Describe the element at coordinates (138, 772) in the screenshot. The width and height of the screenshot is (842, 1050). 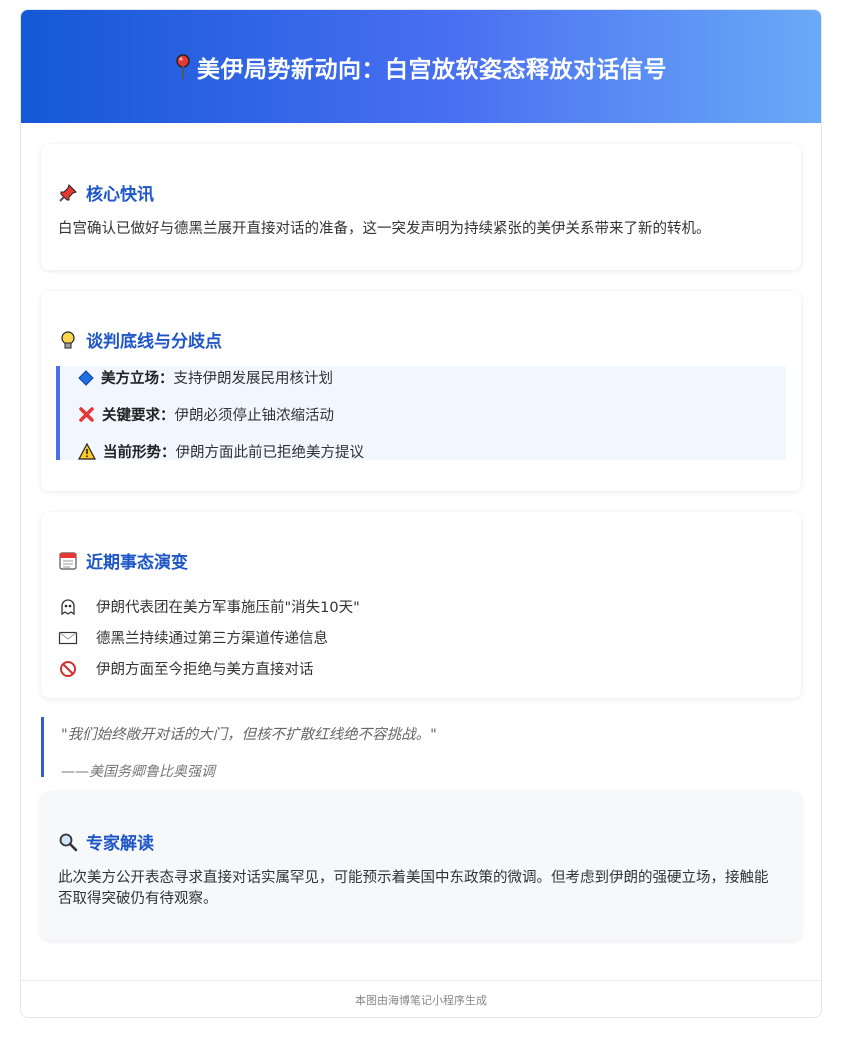
I see `quote-source: ——美国务卿鲁比奥强调` at that location.